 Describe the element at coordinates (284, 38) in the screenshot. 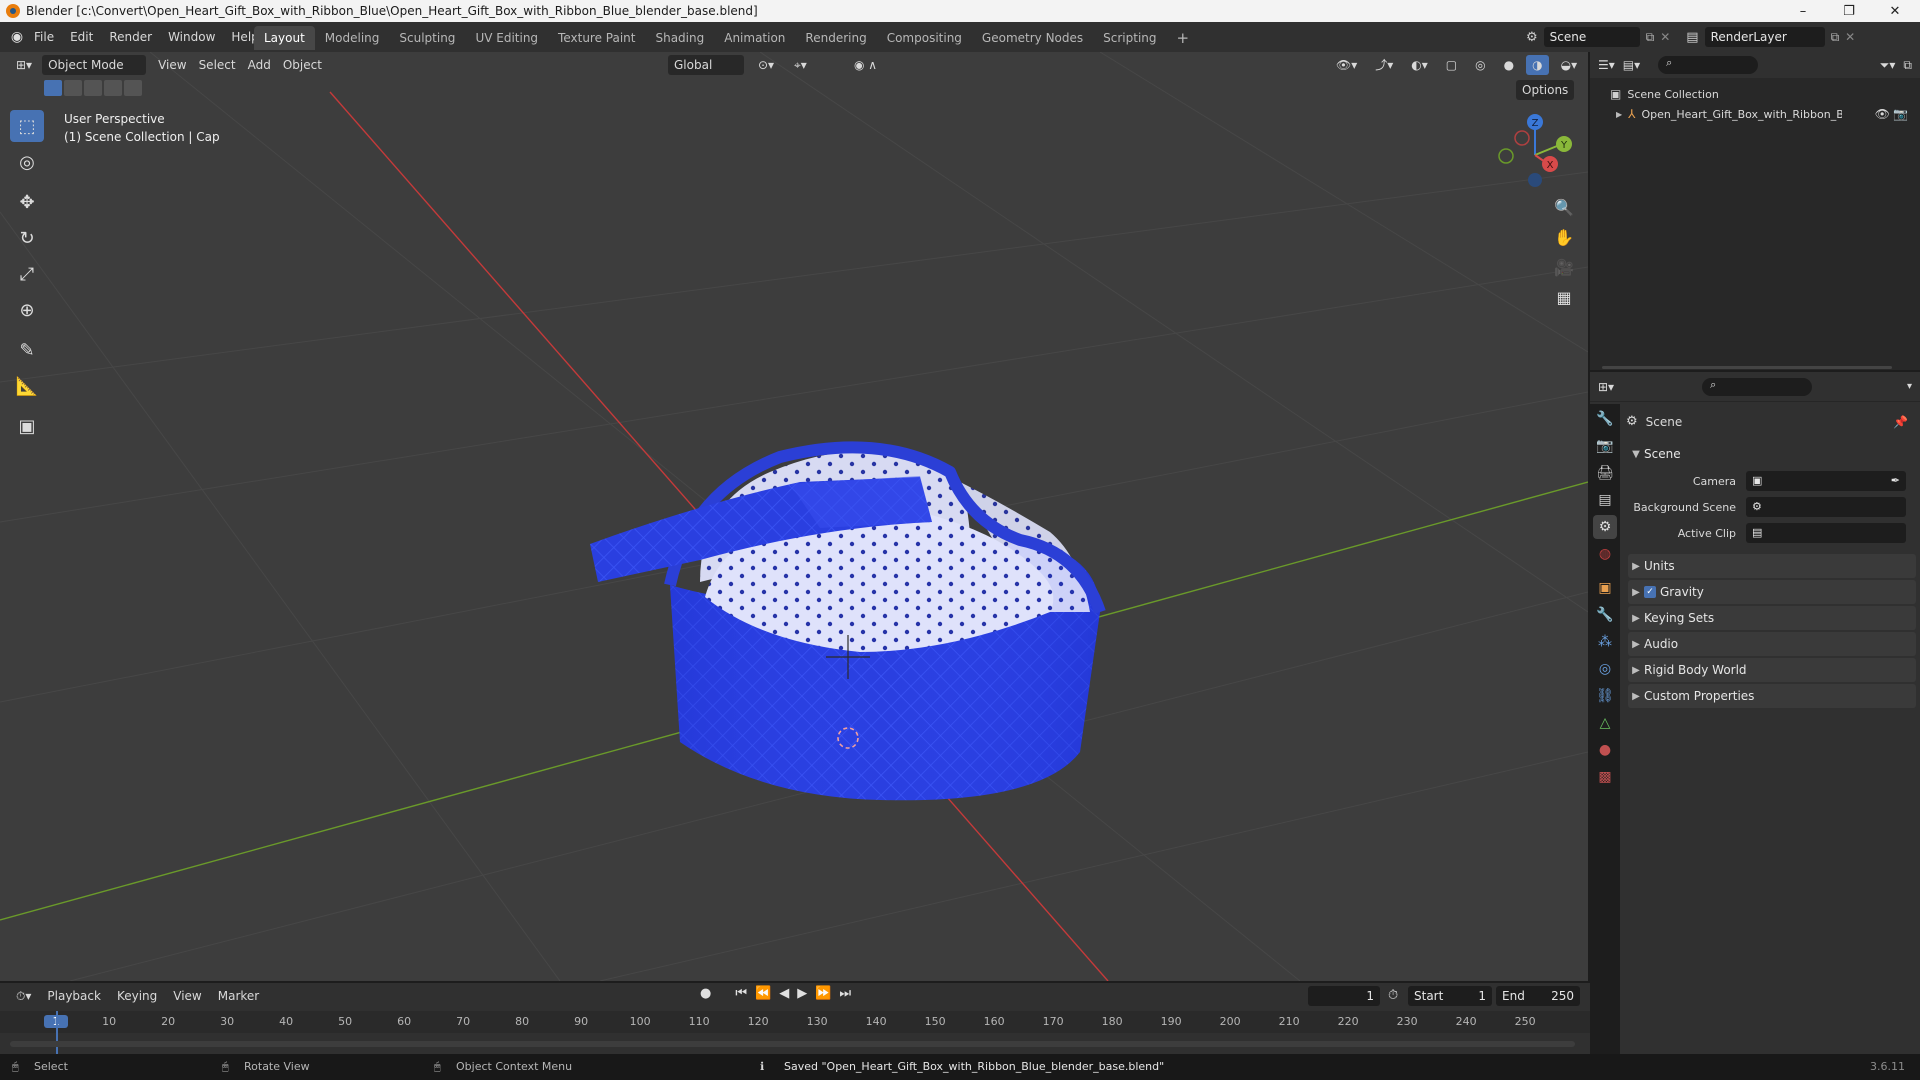

I see `tab-layout: Layout` at that location.